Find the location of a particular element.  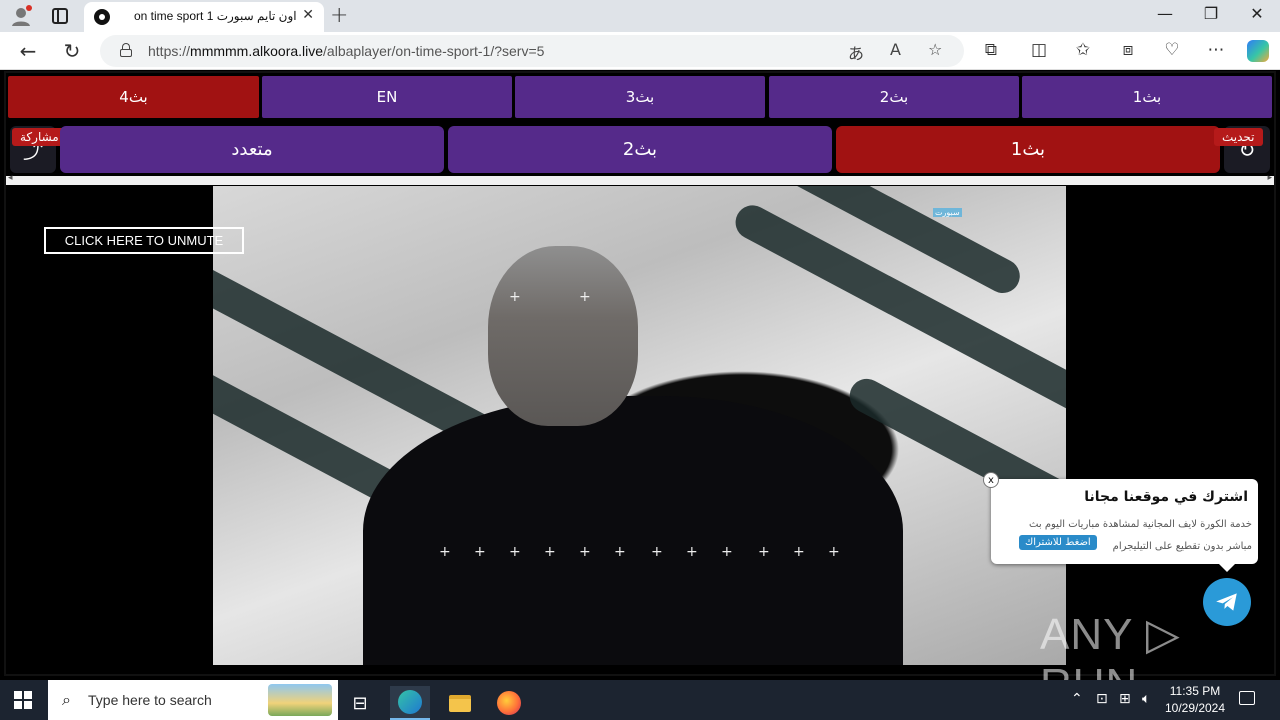

extensions-icon: ⧉ is located at coordinates (991, 50).